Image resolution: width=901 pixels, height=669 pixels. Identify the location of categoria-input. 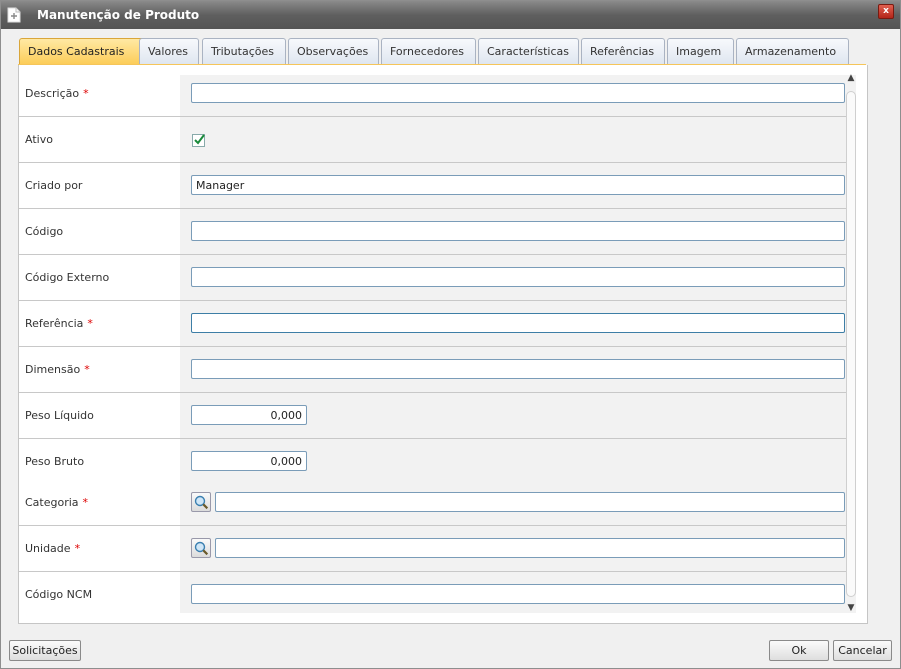
(530, 502).